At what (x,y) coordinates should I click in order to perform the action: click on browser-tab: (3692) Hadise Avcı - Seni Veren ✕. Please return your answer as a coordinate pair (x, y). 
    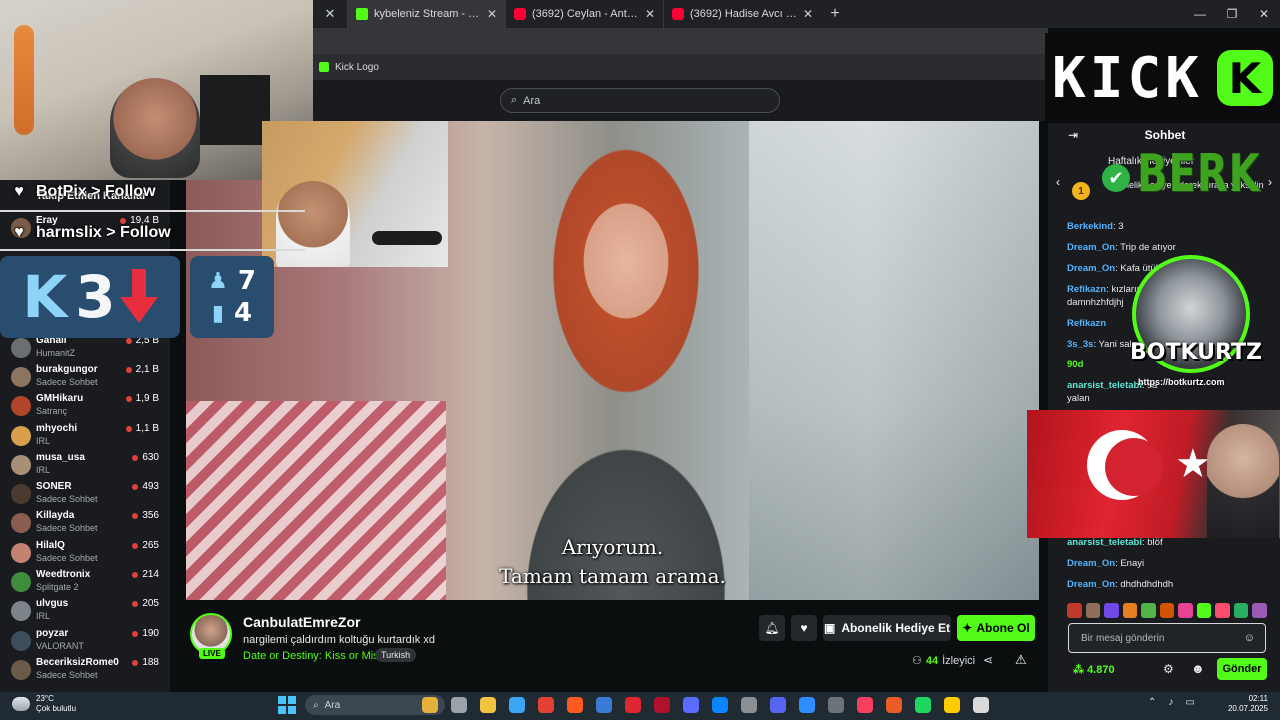
    Looking at the image, I should click on (742, 14).